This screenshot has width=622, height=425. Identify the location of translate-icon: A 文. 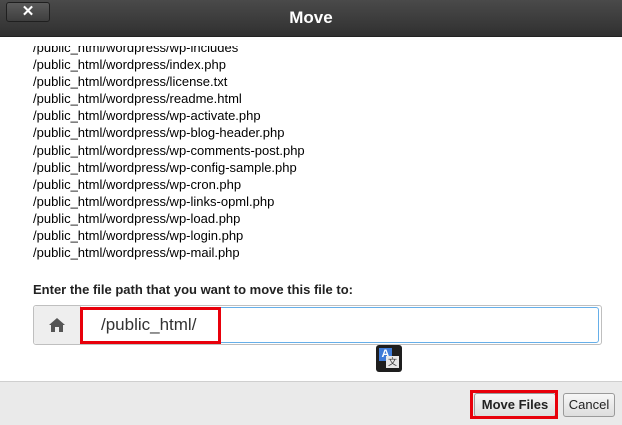
(389, 358).